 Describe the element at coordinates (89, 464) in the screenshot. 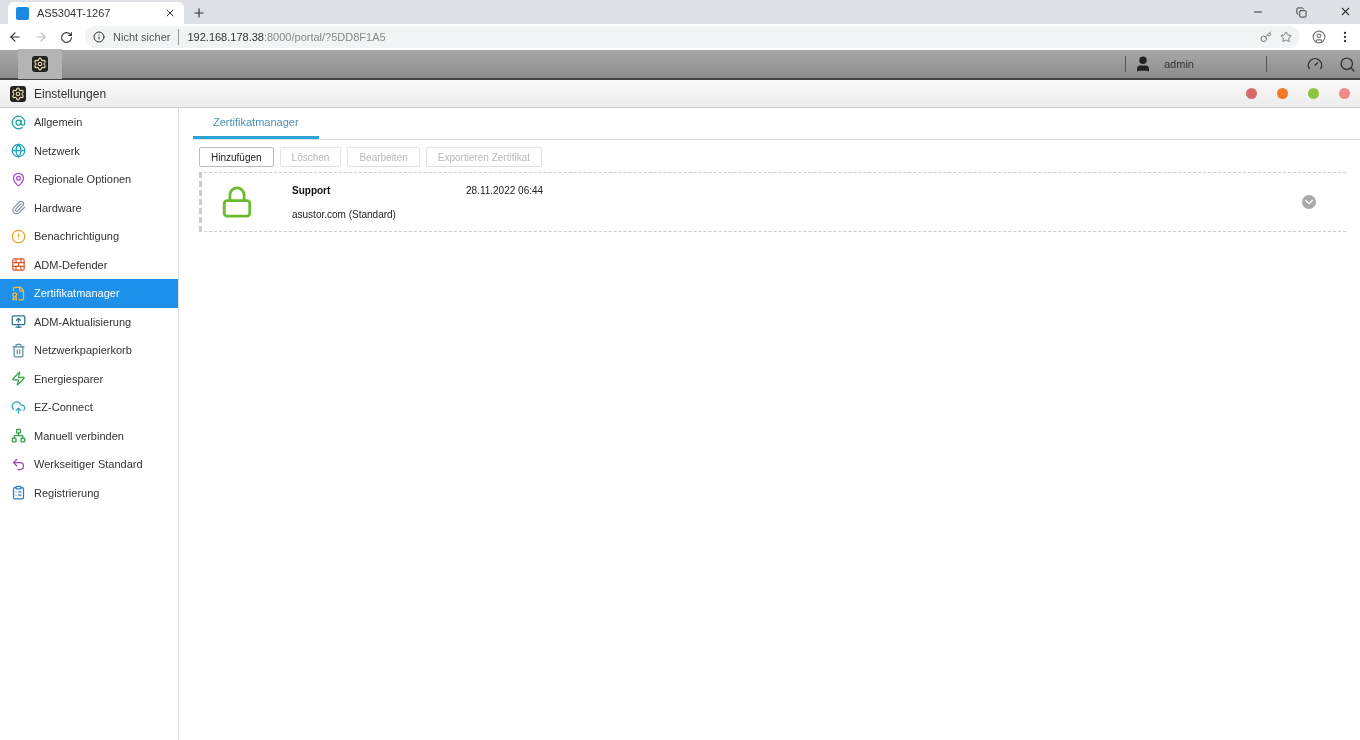

I see `sidebar-item: Werkseitiger Standard` at that location.